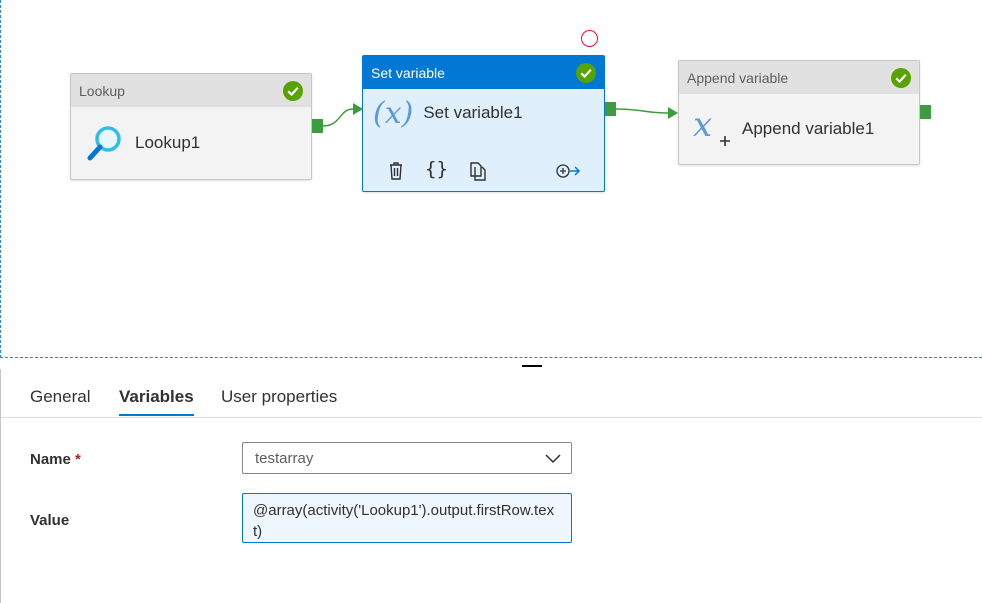  I want to click on activity-body: x Append variable1, so click(799, 129).